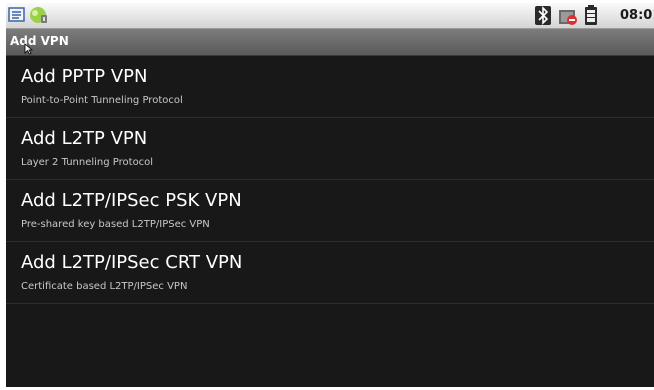  I want to click on title-bar: Add VPN, so click(330, 42).